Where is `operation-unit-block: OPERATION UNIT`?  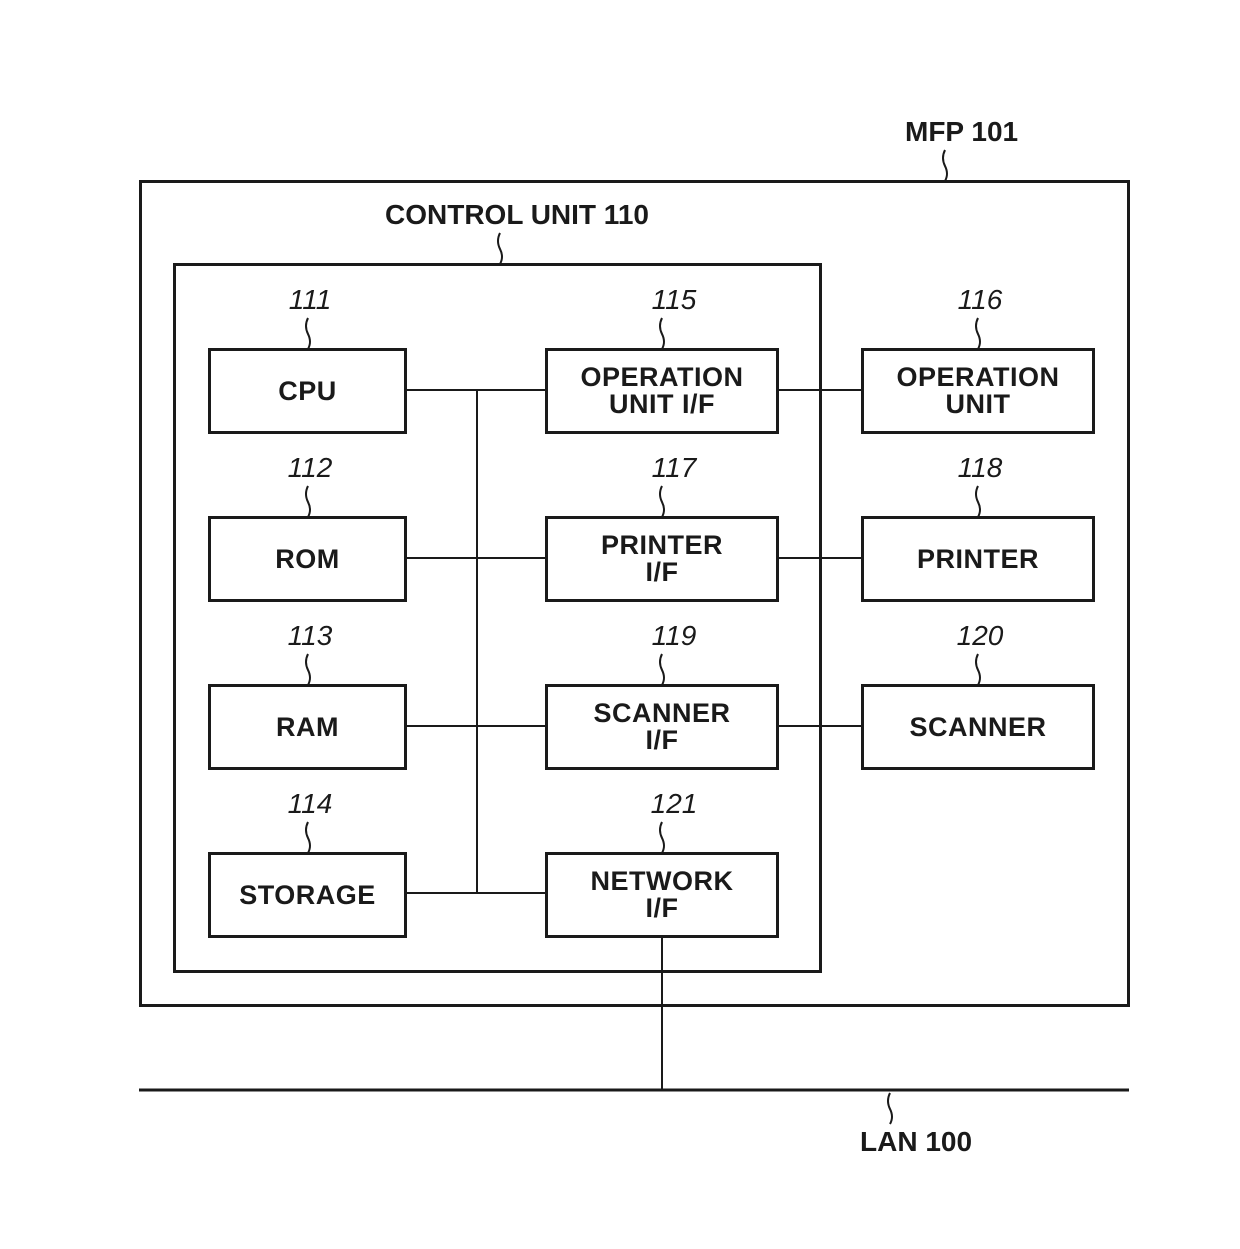 operation-unit-block: OPERATION UNIT is located at coordinates (978, 391).